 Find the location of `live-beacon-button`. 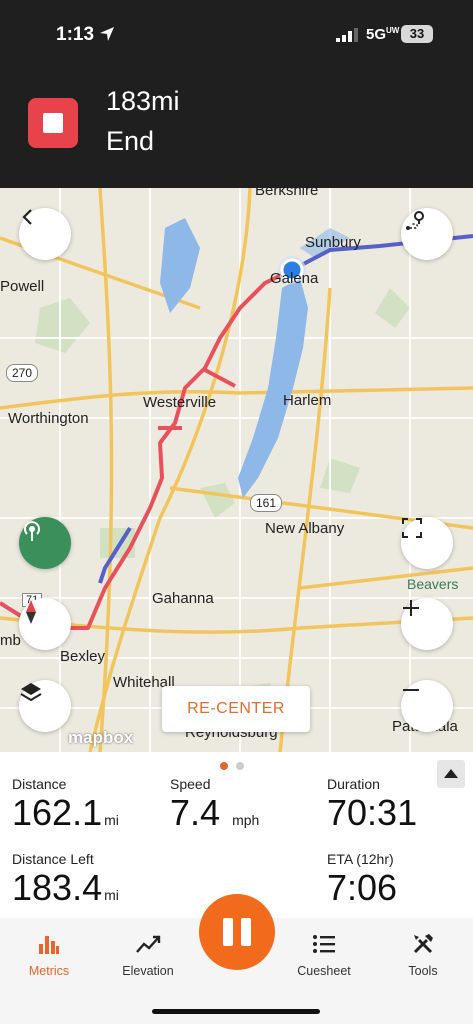

live-beacon-button is located at coordinates (45, 543).